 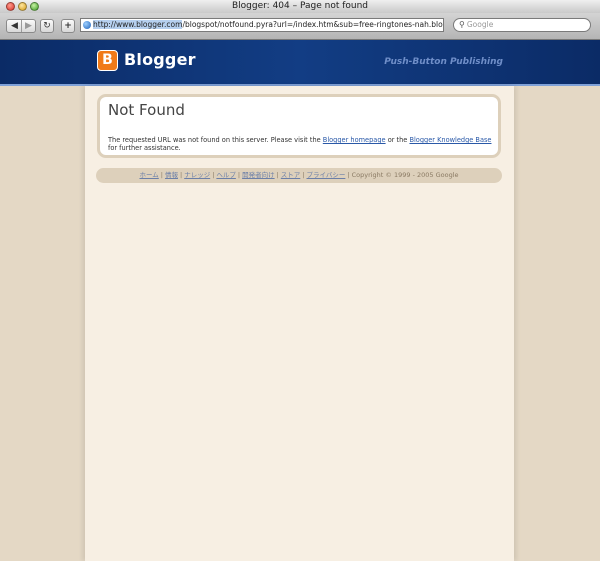 What do you see at coordinates (450, 140) in the screenshot?
I see `knowledge-base-link: Blogger Knowledge Base` at bounding box center [450, 140].